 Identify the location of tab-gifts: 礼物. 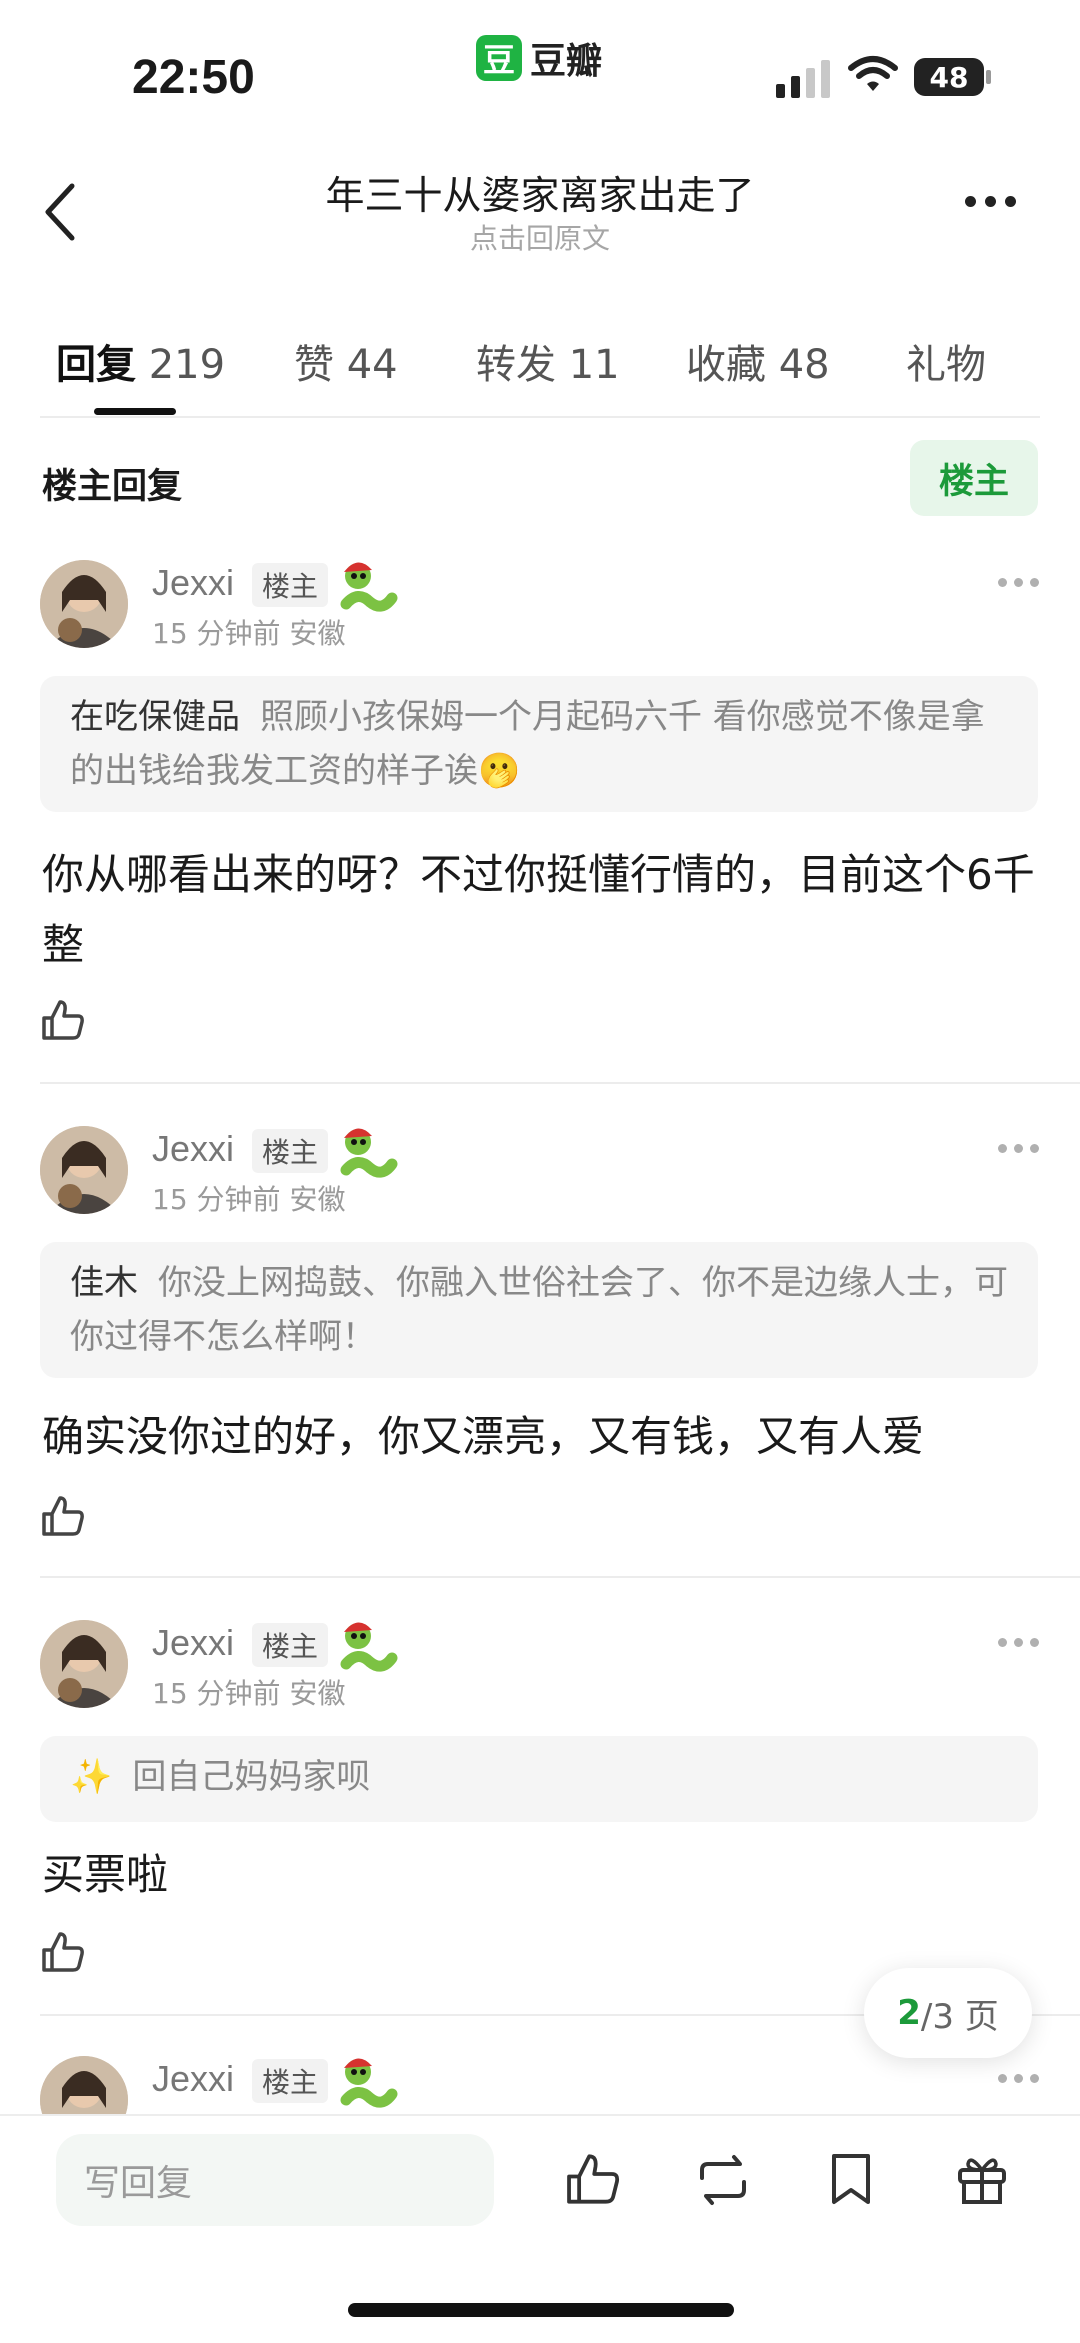
(946, 361).